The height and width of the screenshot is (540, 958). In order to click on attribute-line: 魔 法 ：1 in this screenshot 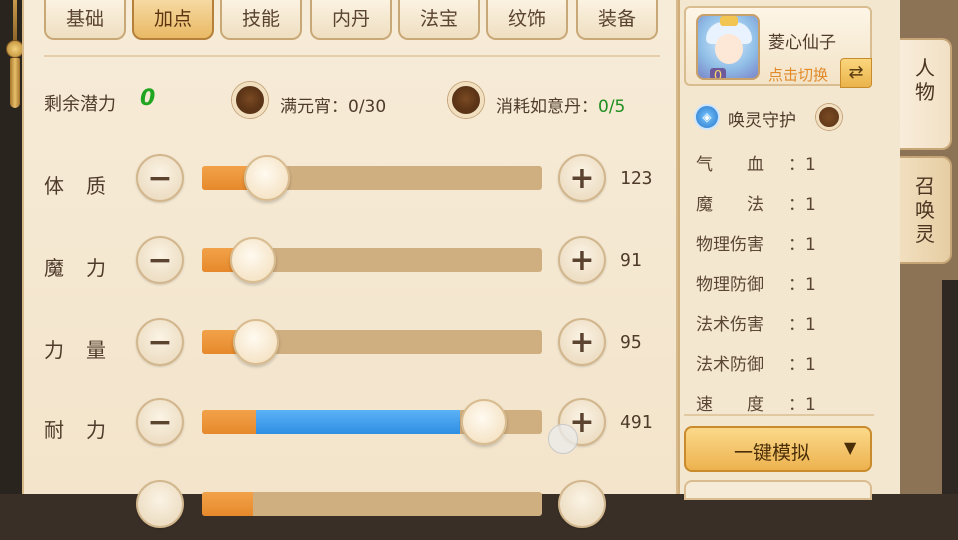, I will do `click(786, 202)`.